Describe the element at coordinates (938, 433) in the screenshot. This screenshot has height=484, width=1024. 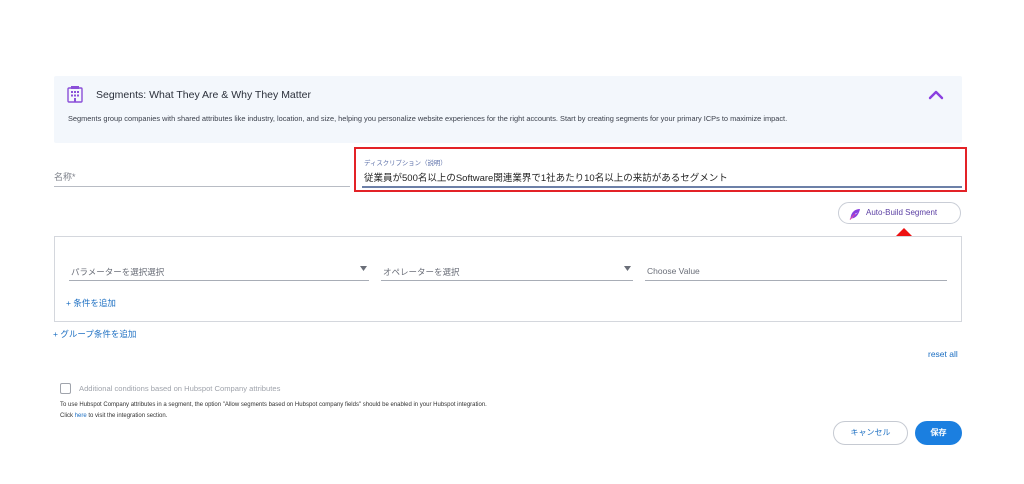
I see `save-button: 保存` at that location.